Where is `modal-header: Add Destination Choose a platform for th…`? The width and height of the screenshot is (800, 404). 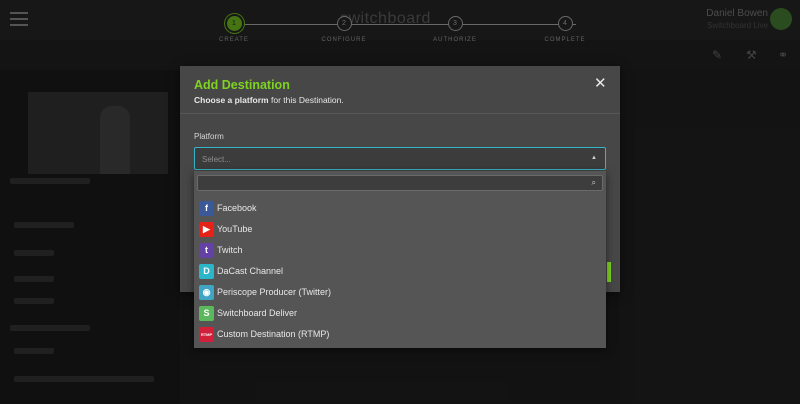 modal-header: Add Destination Choose a platform for th… is located at coordinates (400, 90).